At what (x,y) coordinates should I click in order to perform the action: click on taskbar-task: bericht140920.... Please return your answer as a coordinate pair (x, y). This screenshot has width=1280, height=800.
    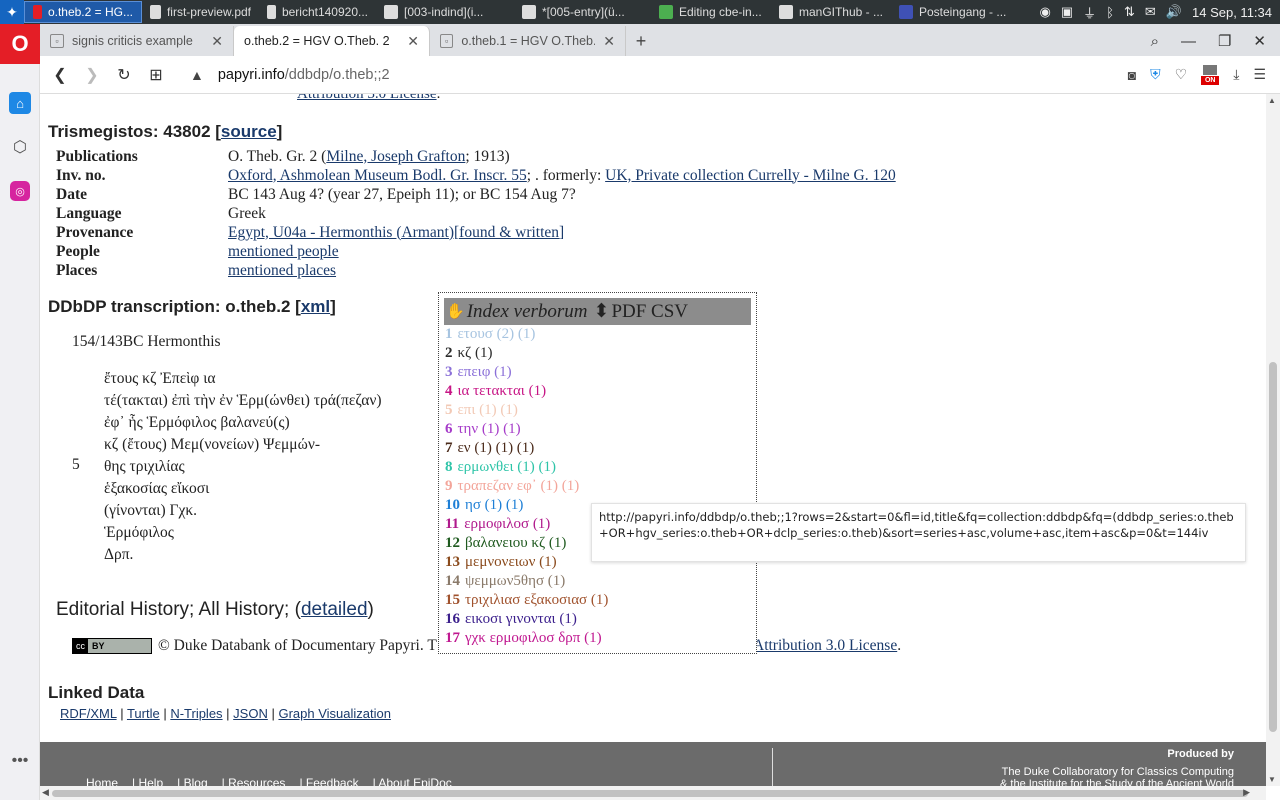
    Looking at the image, I should click on (317, 12).